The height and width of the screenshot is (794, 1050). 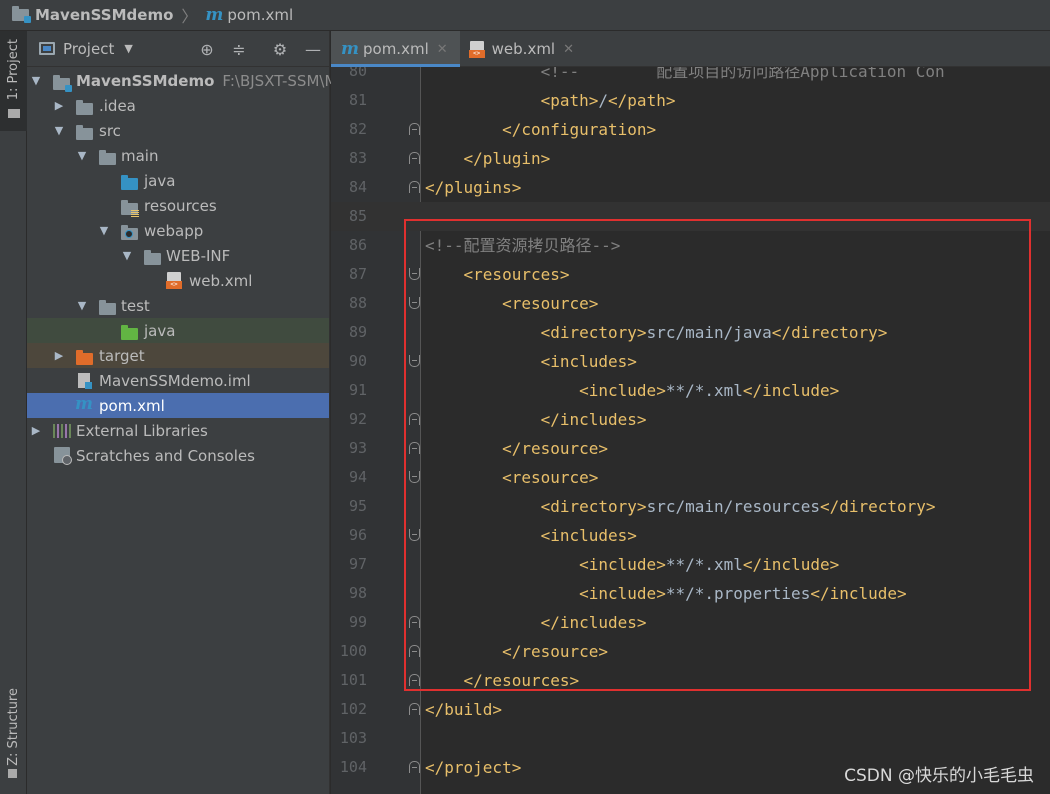 What do you see at coordinates (690, 564) in the screenshot?
I see `code-line: 97 <include>**/*.xml</include>` at bounding box center [690, 564].